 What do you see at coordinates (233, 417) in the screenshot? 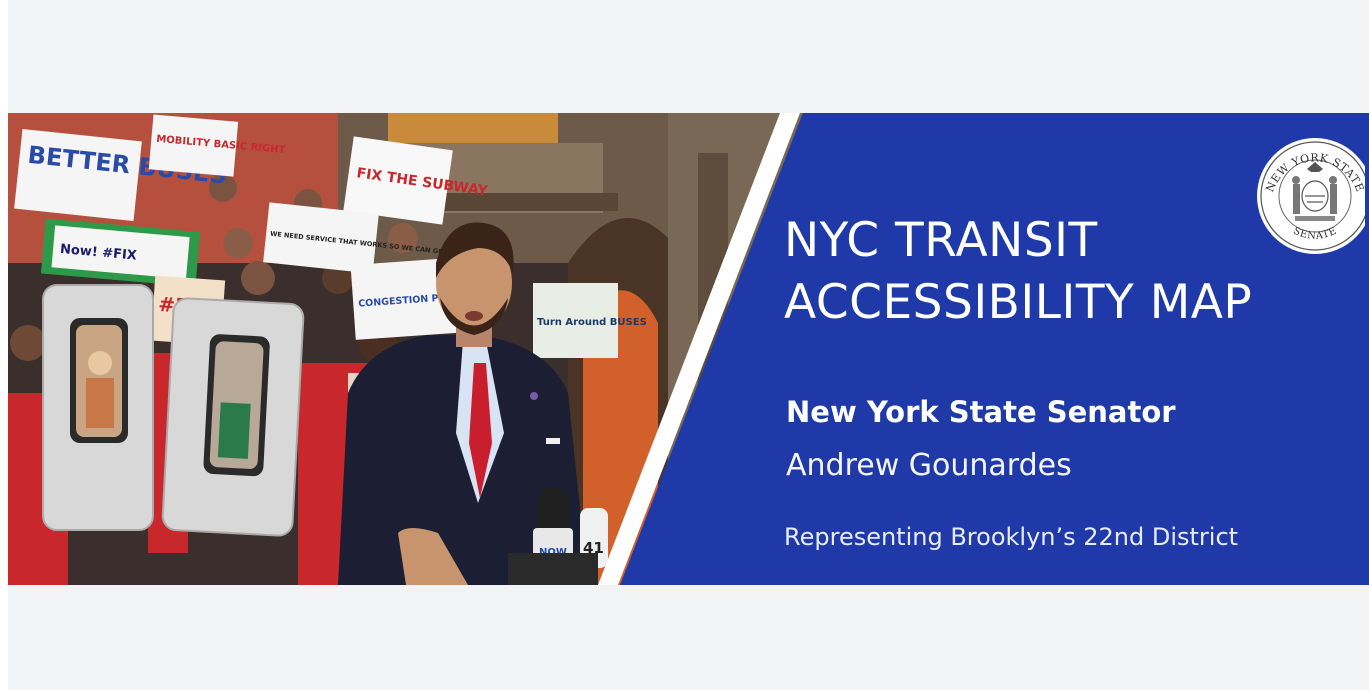
I see `subway-door-prop-right` at bounding box center [233, 417].